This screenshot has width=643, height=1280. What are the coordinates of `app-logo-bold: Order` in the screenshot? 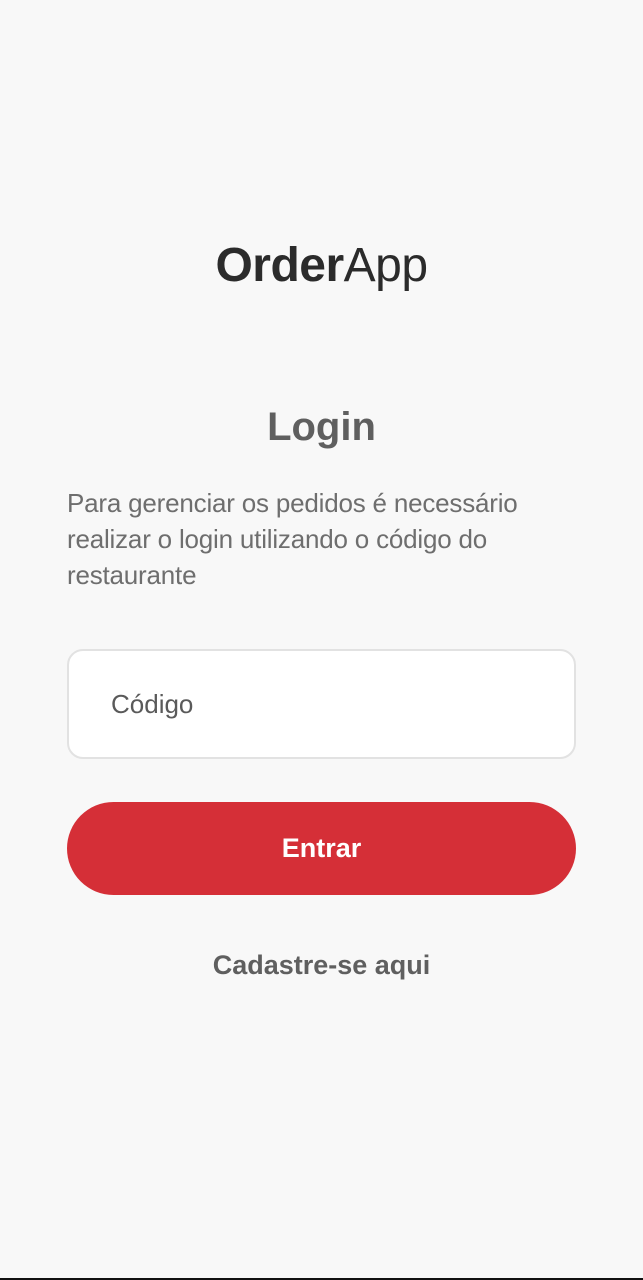 It's located at (279, 265).